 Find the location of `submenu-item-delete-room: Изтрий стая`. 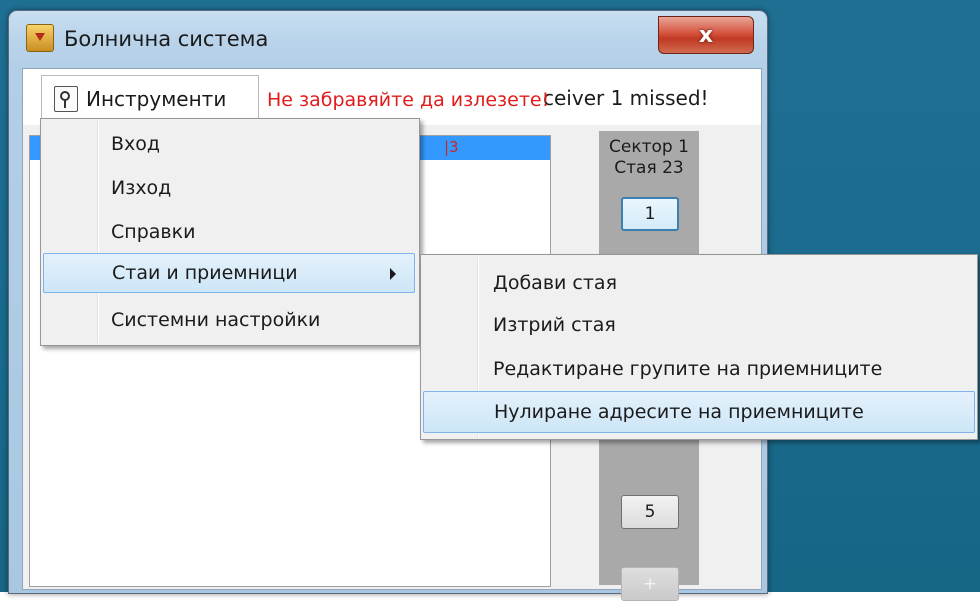

submenu-item-delete-room: Изтрий стая is located at coordinates (699, 326).